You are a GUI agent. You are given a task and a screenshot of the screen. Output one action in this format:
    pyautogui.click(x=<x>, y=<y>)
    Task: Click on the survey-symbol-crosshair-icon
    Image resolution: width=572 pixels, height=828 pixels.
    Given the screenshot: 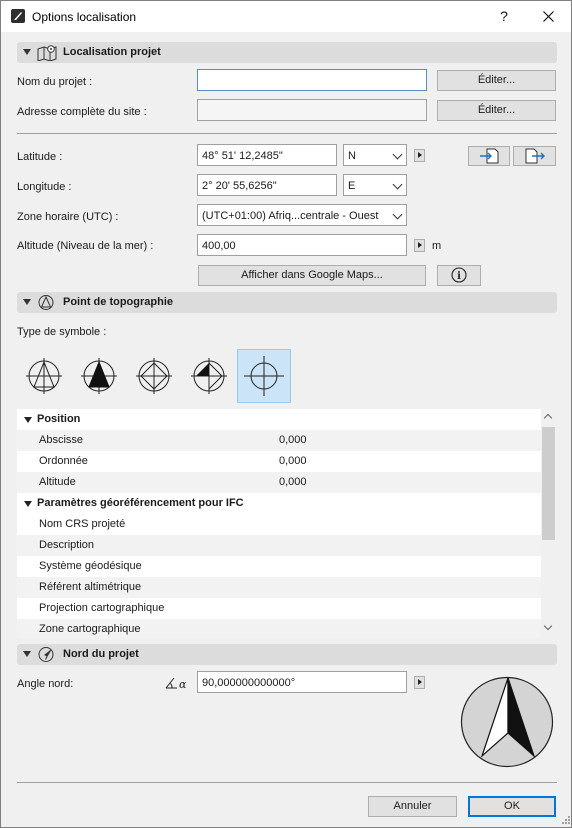 What is the action you would take?
    pyautogui.click(x=264, y=376)
    